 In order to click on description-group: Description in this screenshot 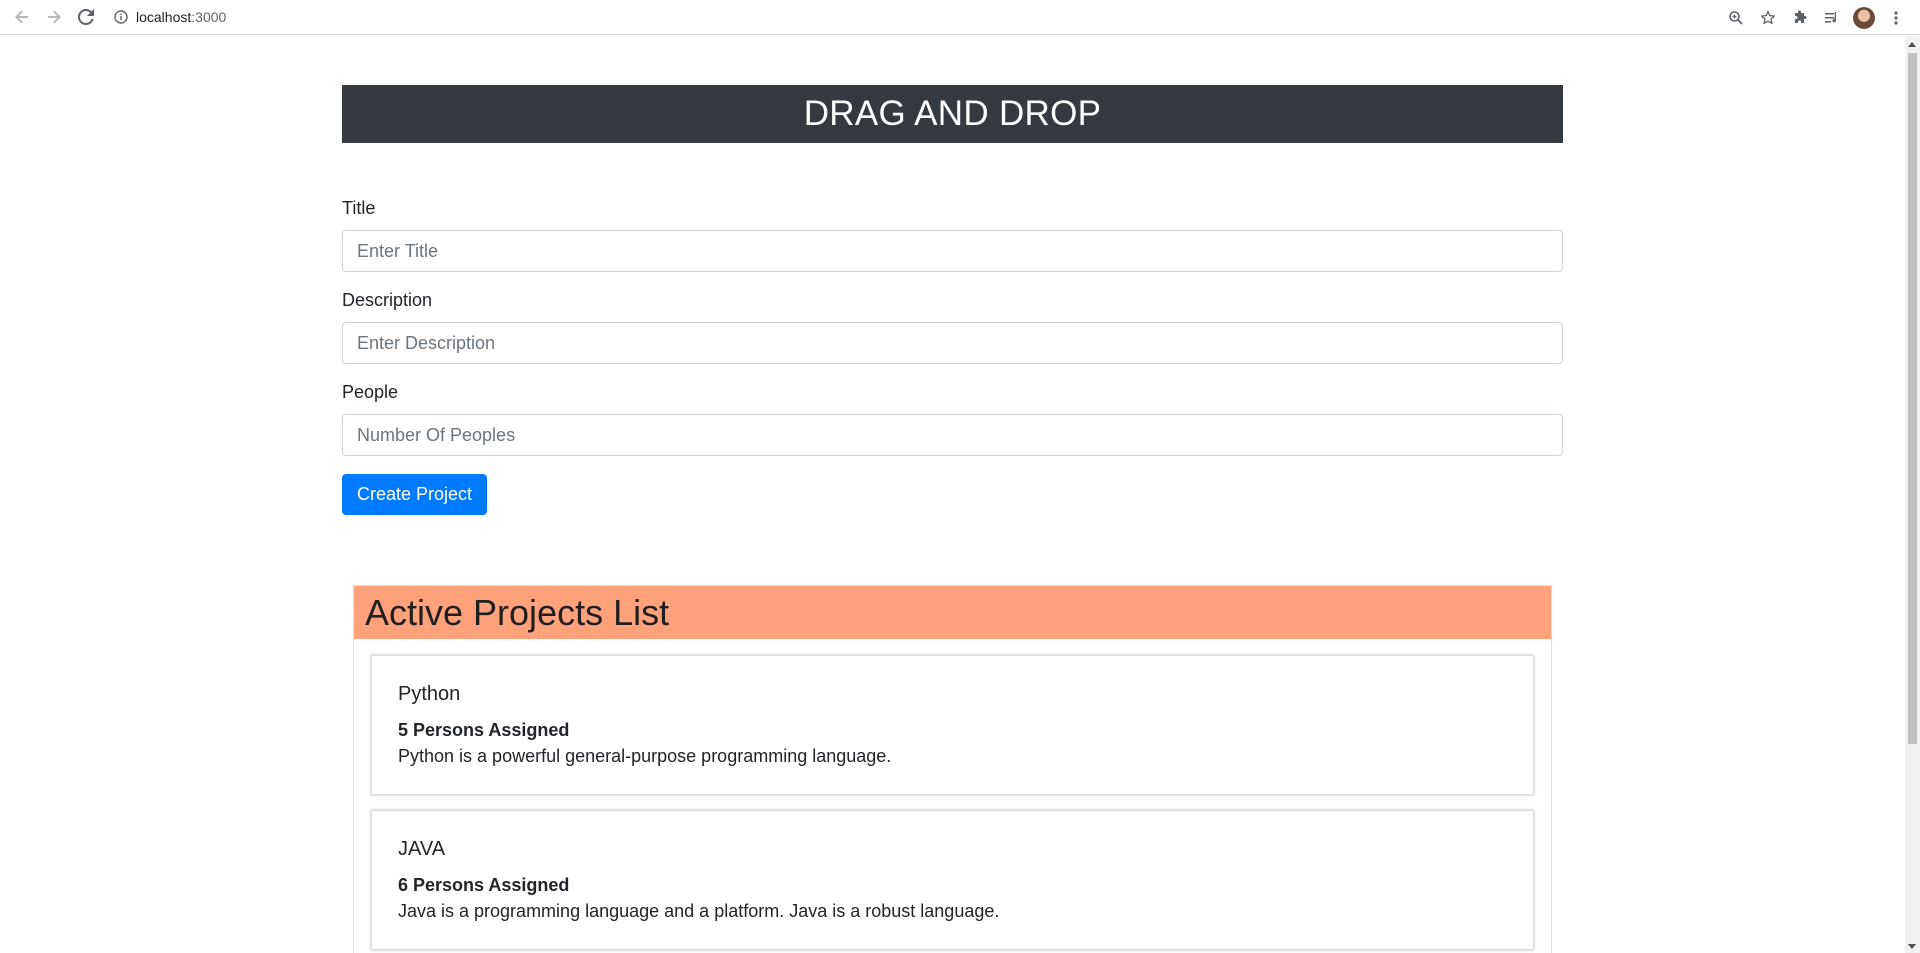, I will do `click(952, 327)`.